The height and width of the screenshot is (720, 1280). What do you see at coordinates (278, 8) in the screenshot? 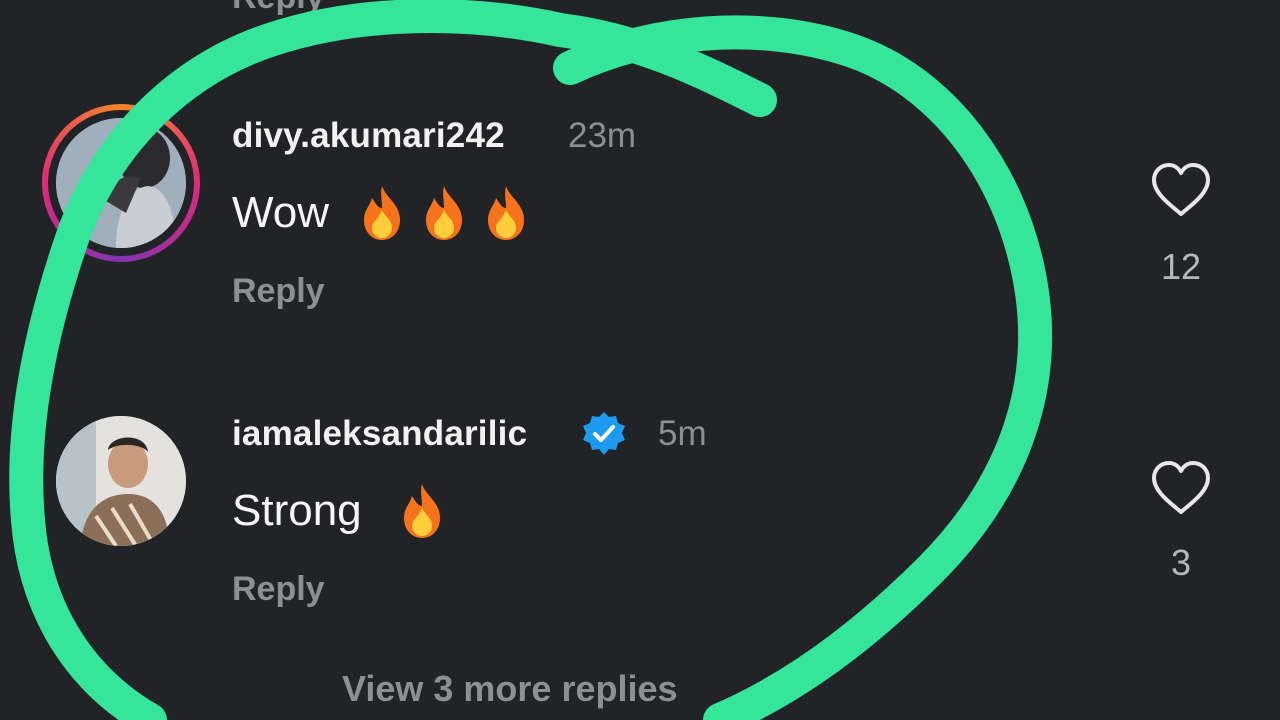
I see `partial-reply-link: Reply` at bounding box center [278, 8].